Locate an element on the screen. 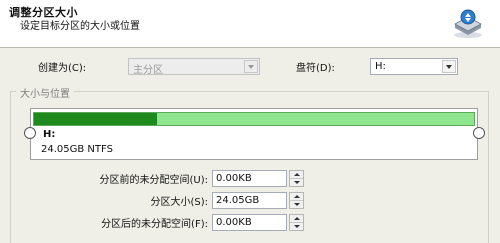 This screenshot has height=243, width=500. unallocated-after-label: 分区后的未分配空间(F): is located at coordinates (154, 224).